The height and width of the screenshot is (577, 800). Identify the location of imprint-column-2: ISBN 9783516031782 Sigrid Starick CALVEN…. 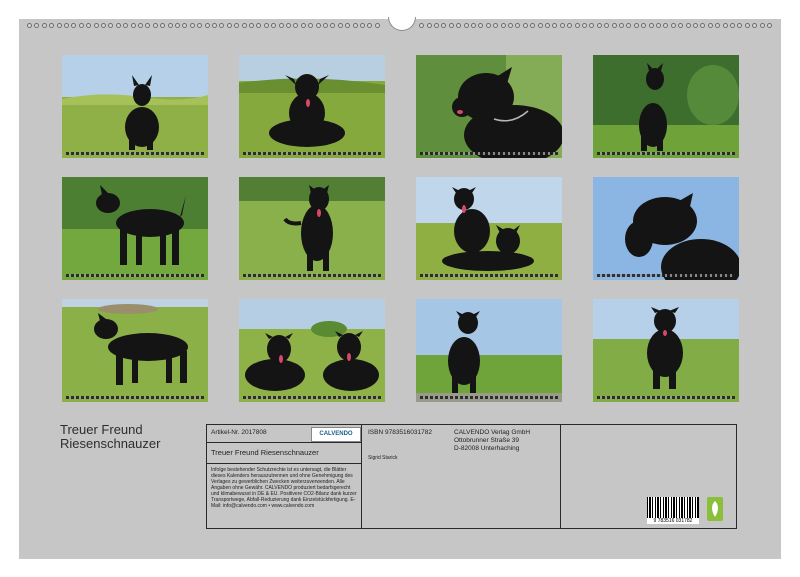
(461, 476).